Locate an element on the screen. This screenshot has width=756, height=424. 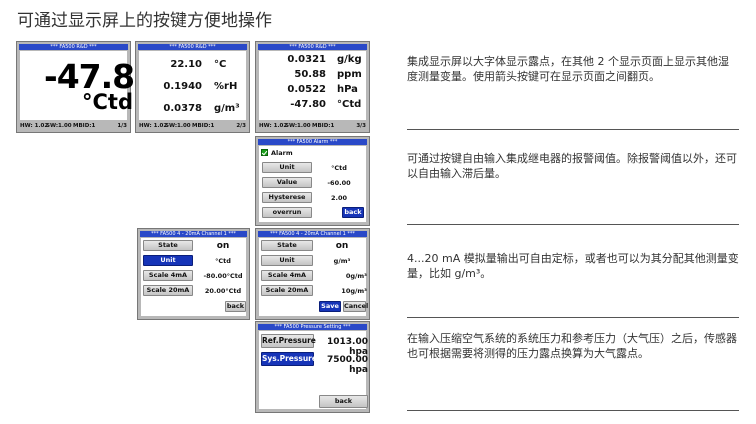
page-indicator: 3/3 is located at coordinates (361, 126).